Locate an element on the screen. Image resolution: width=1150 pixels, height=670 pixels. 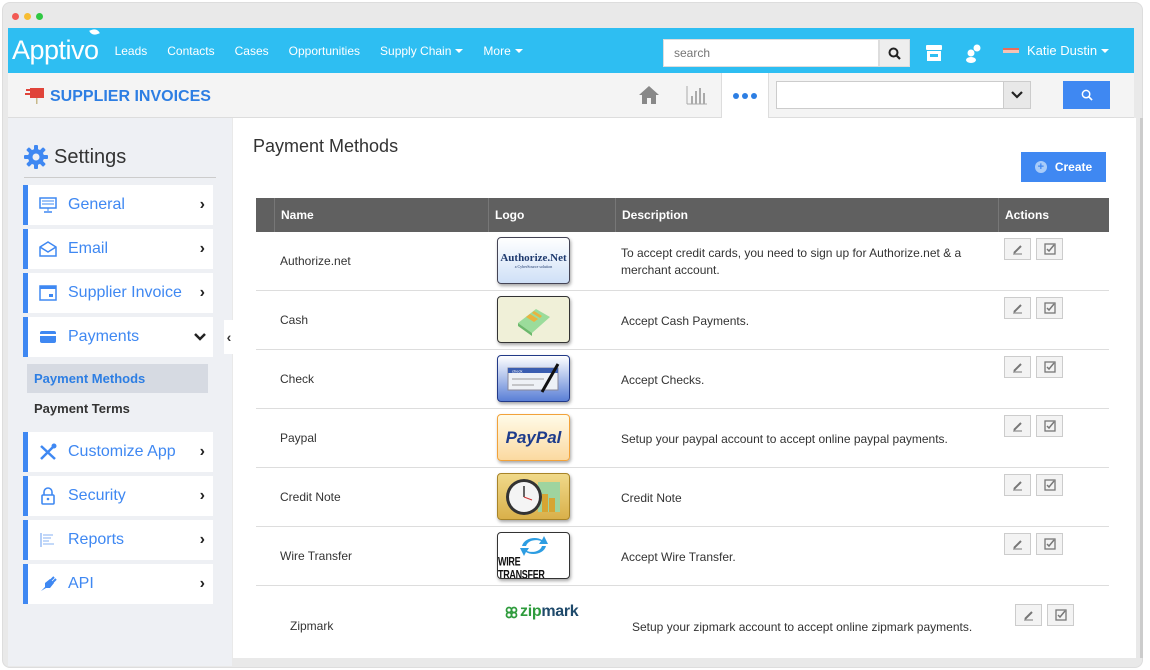
sidebar-item-payments: Payments is located at coordinates (118, 337).